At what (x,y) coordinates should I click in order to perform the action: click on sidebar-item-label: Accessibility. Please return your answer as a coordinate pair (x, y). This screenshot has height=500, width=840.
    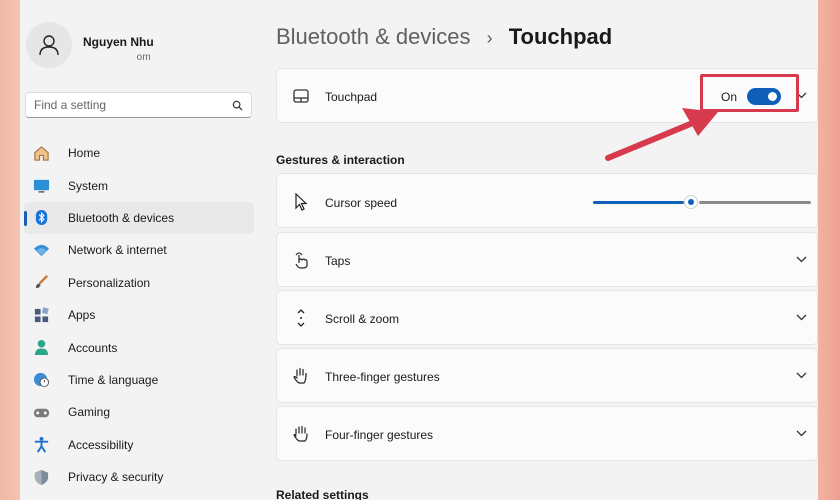
    Looking at the image, I should click on (101, 444).